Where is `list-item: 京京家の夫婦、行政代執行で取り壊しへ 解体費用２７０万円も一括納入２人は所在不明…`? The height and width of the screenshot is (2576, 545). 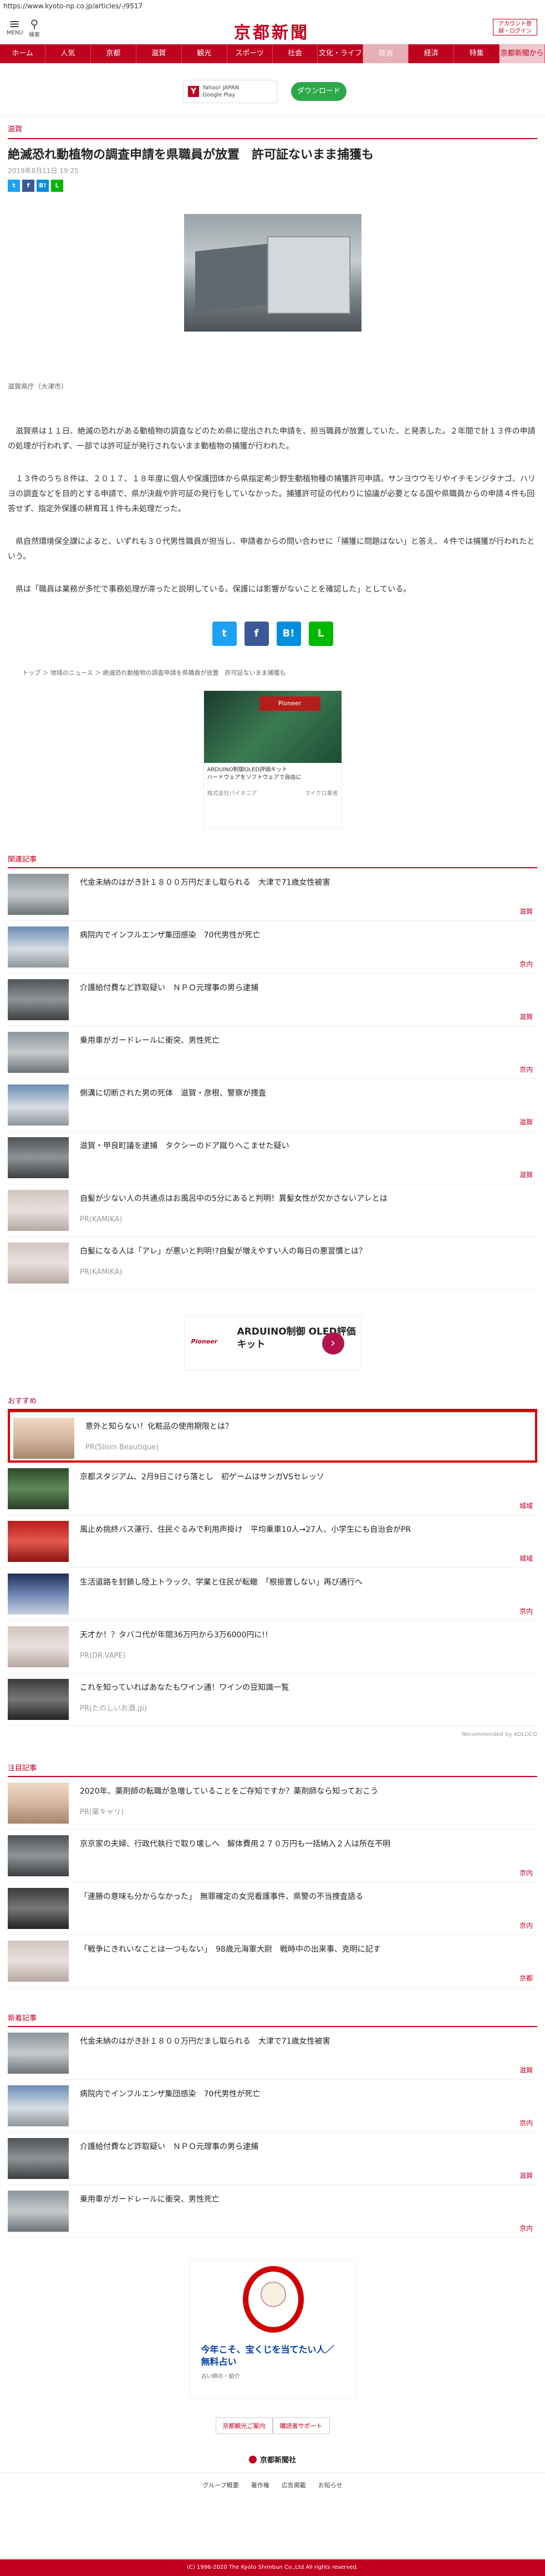 list-item: 京京家の夫婦、行政代執行で取り壊しへ 解体費用２７０万円も一括納入２人は所在不明… is located at coordinates (272, 1856).